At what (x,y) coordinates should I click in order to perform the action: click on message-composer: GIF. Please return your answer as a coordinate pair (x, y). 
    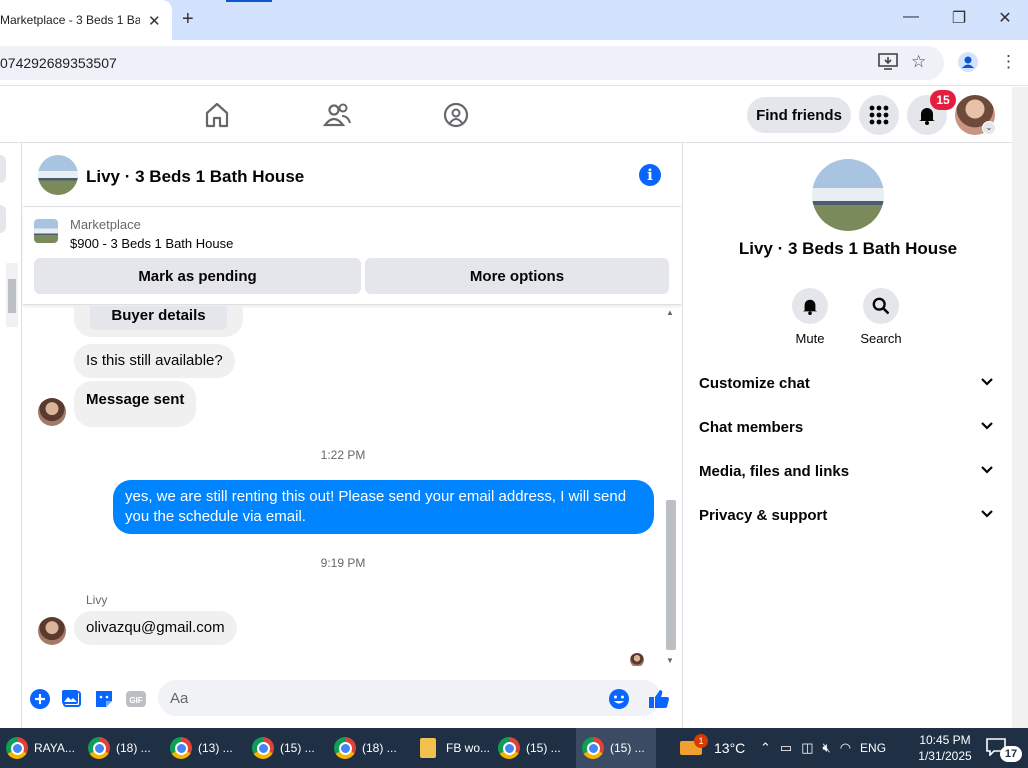
    Looking at the image, I should click on (352, 698).